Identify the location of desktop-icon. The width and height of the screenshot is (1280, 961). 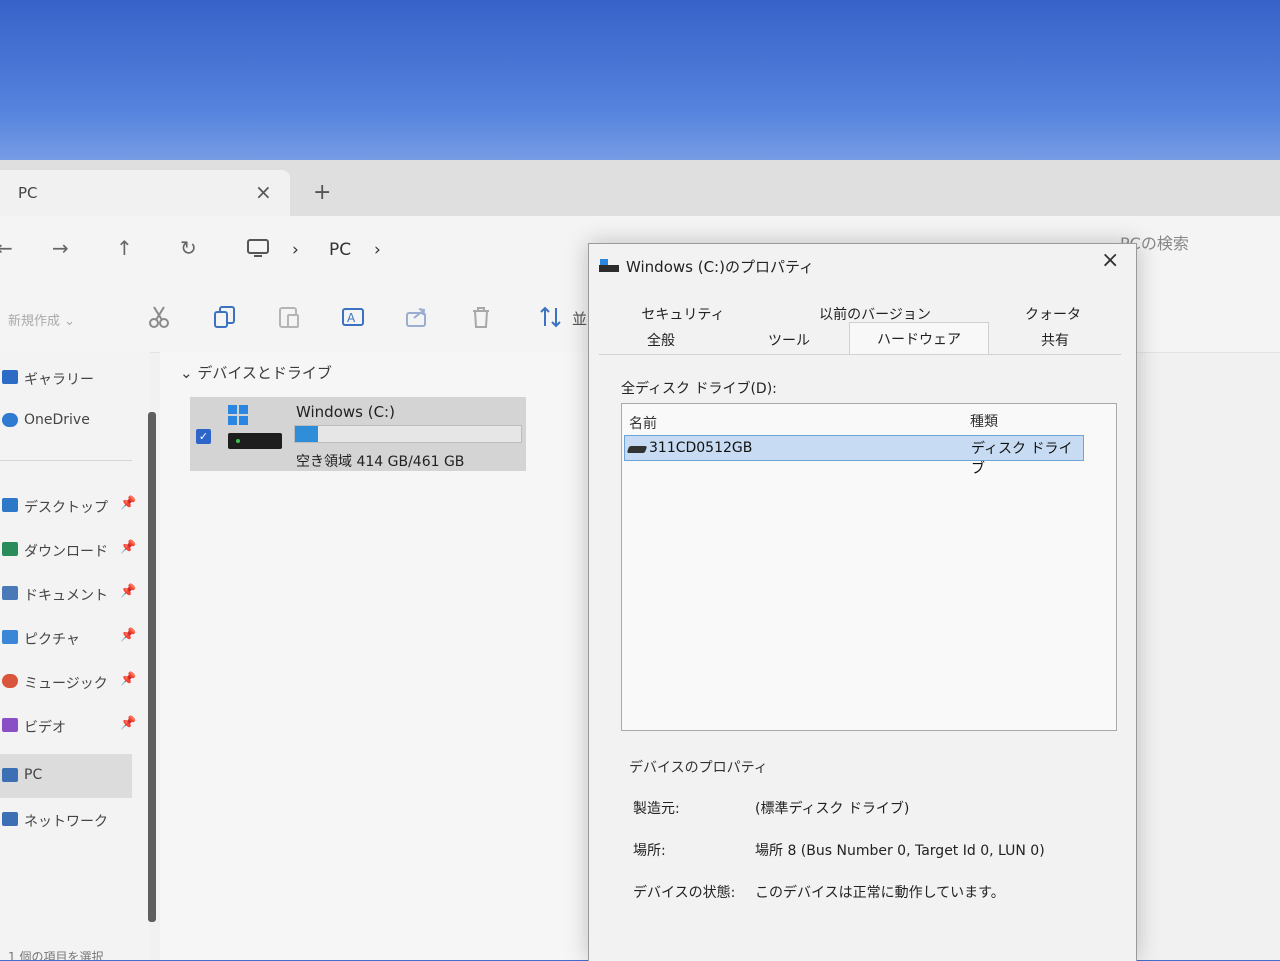
(10, 505).